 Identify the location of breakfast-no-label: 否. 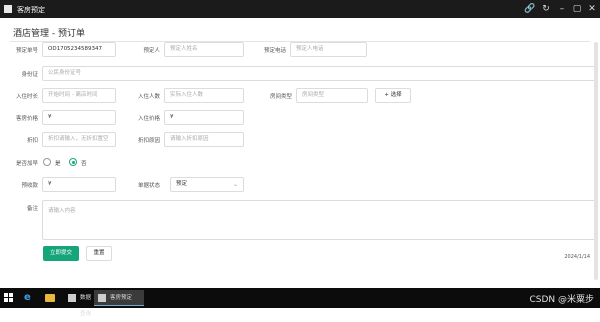
(84, 164).